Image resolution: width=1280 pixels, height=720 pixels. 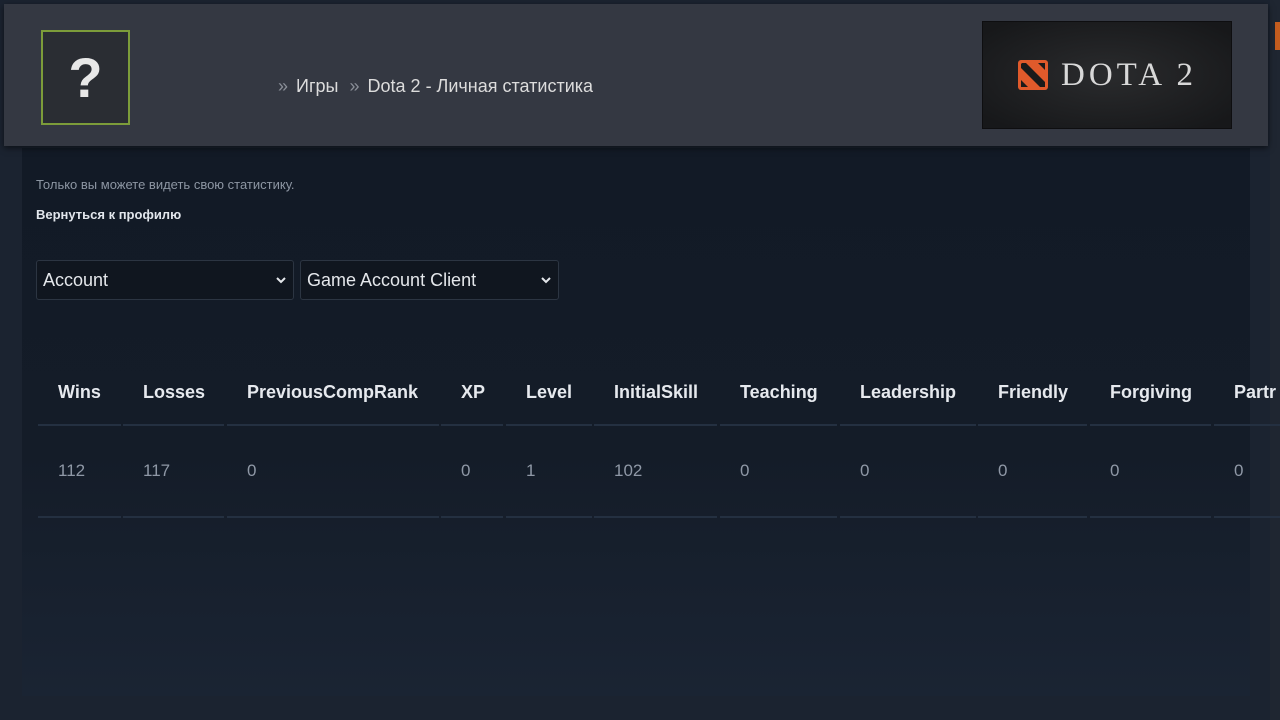 I want to click on stats-column: XP 0, so click(x=472, y=439).